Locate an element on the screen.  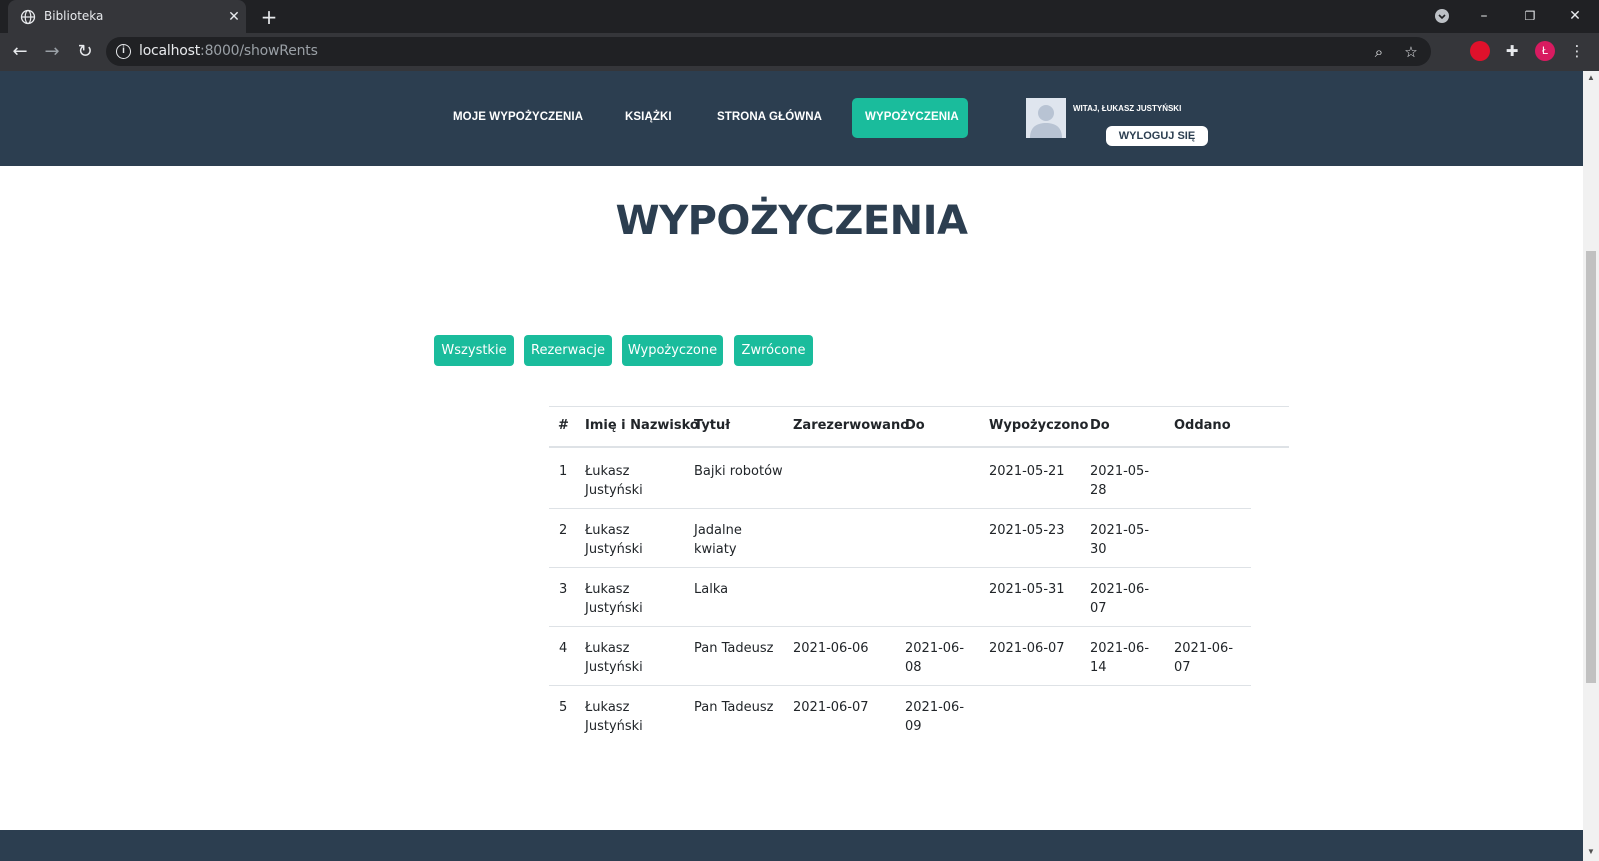
nav-my-rents: MOJE WYPOŻYCZENIA is located at coordinates (518, 117).